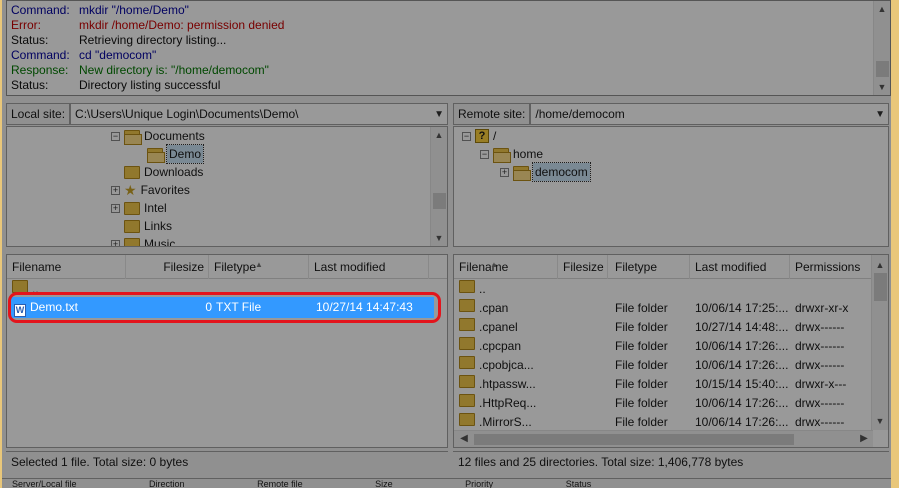  I want to click on column-filetype: Filetype ▲, so click(259, 267).